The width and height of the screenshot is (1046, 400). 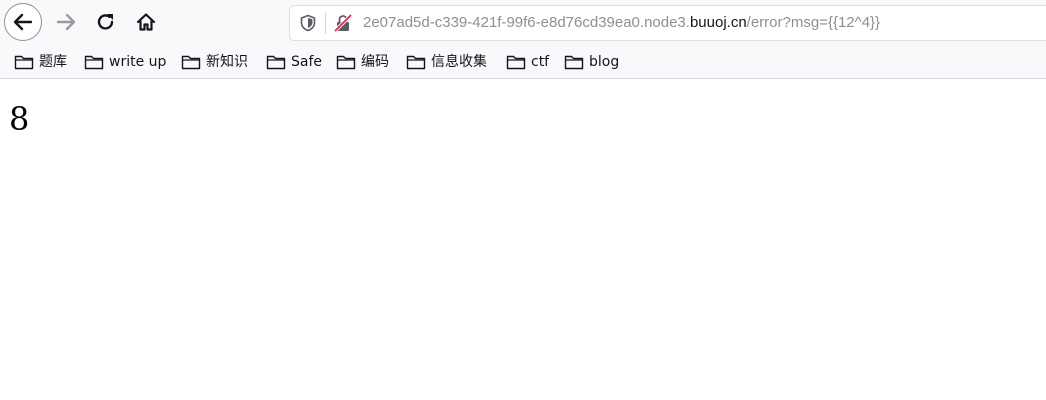 I want to click on bookmark-folder-tiku: 题库, so click(x=40, y=62).